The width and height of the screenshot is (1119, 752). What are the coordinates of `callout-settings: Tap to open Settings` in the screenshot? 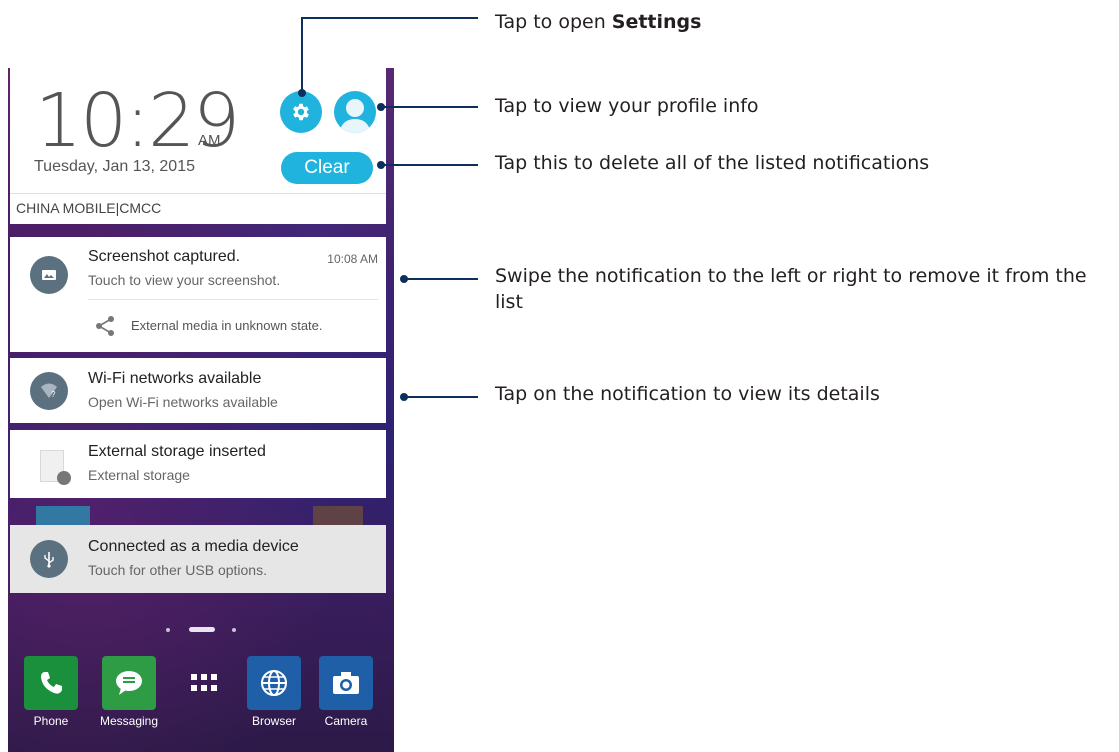 It's located at (598, 22).